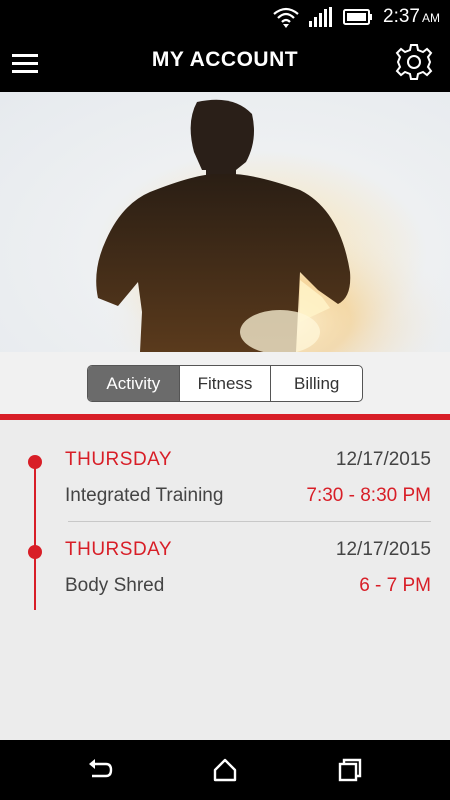 This screenshot has width=450, height=800. Describe the element at coordinates (115, 585) in the screenshot. I see `item-name: Body Shred` at that location.